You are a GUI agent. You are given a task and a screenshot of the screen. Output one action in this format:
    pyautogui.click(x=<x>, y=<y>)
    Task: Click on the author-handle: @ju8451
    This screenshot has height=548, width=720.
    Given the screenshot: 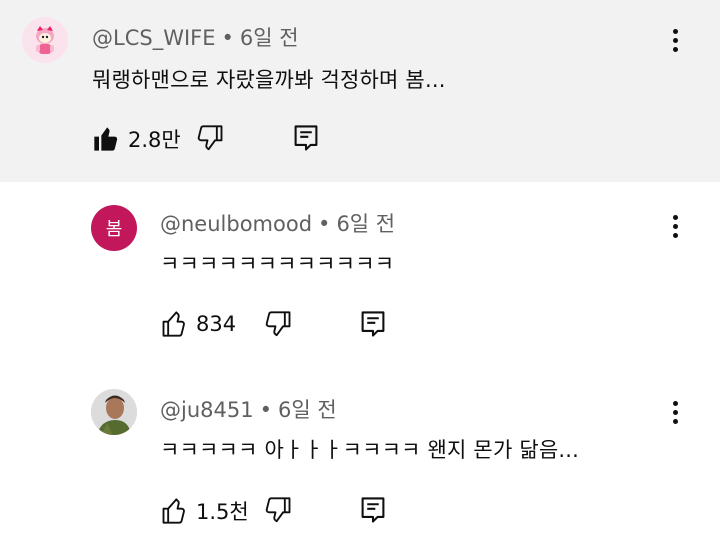 What is the action you would take?
    pyautogui.click(x=207, y=410)
    